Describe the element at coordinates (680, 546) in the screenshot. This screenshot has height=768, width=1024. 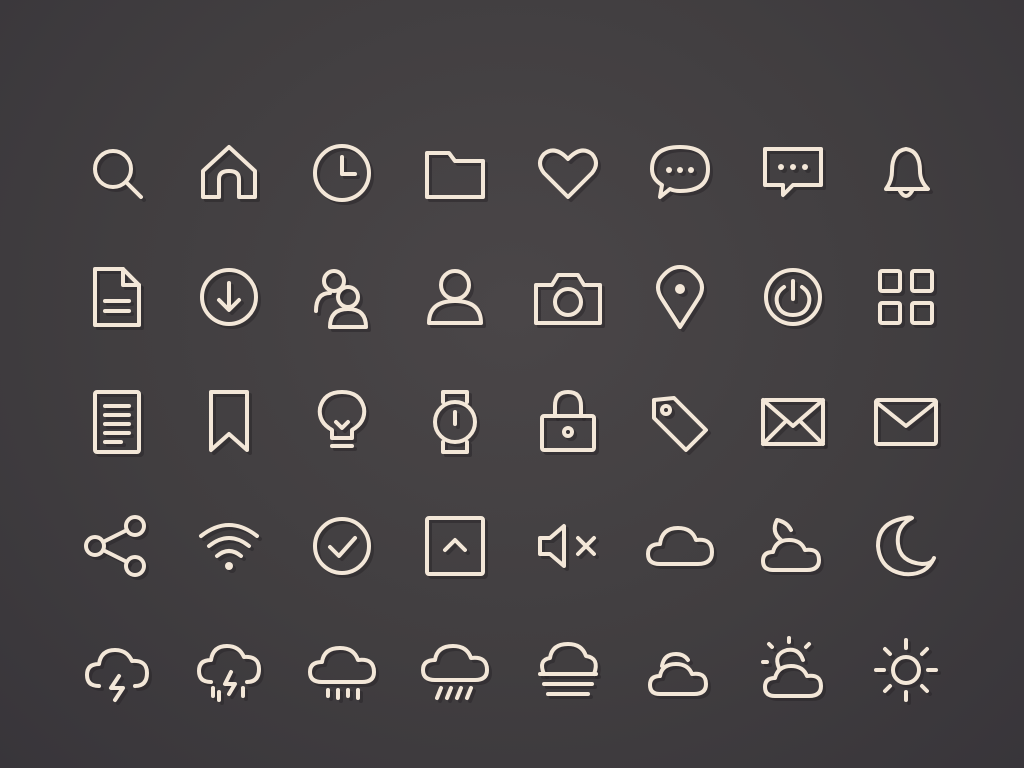
I see `cloud-icon` at that location.